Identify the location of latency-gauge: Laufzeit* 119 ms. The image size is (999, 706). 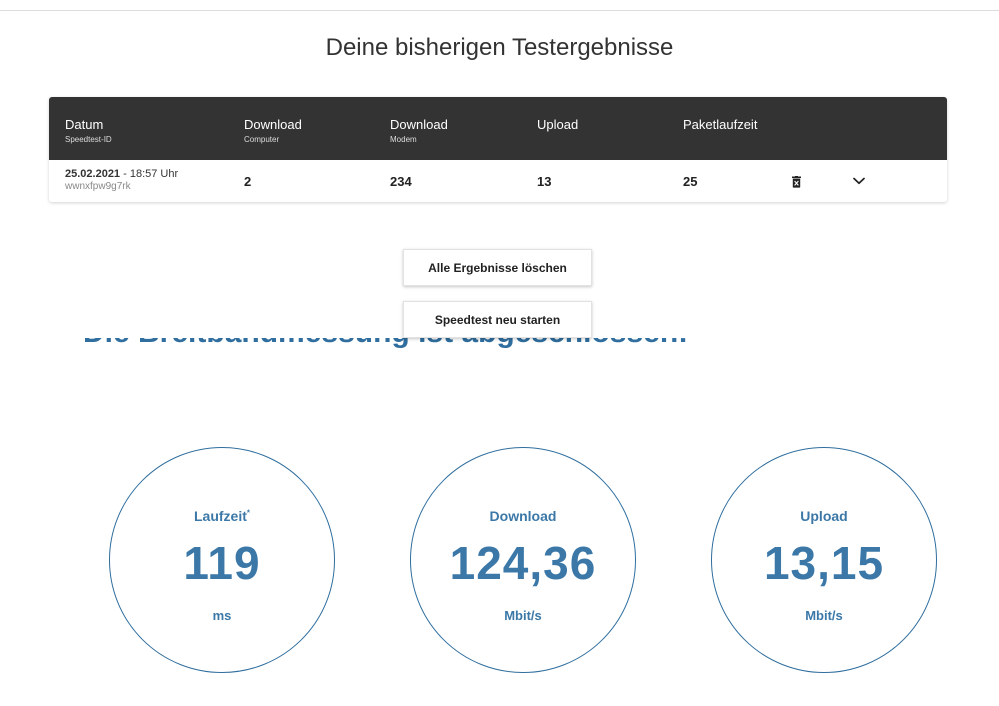
(222, 560).